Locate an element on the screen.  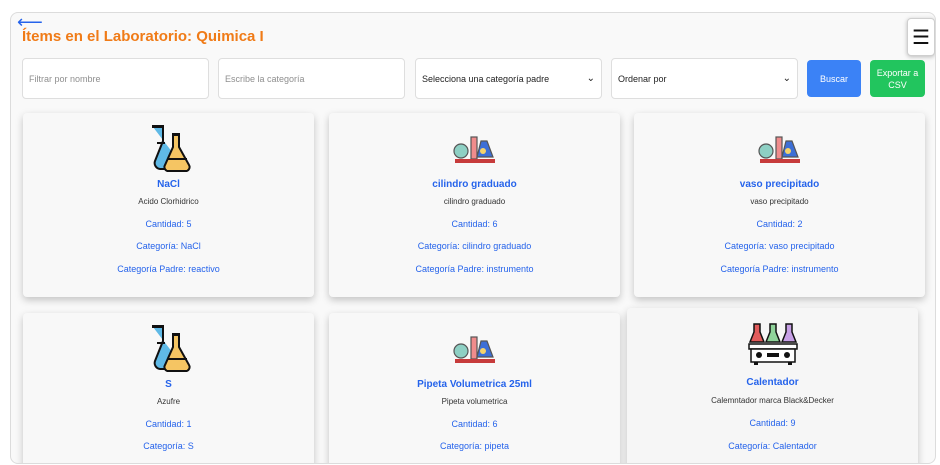
page-title: Ítems en el Laboratorio: Quimica I is located at coordinates (143, 36).